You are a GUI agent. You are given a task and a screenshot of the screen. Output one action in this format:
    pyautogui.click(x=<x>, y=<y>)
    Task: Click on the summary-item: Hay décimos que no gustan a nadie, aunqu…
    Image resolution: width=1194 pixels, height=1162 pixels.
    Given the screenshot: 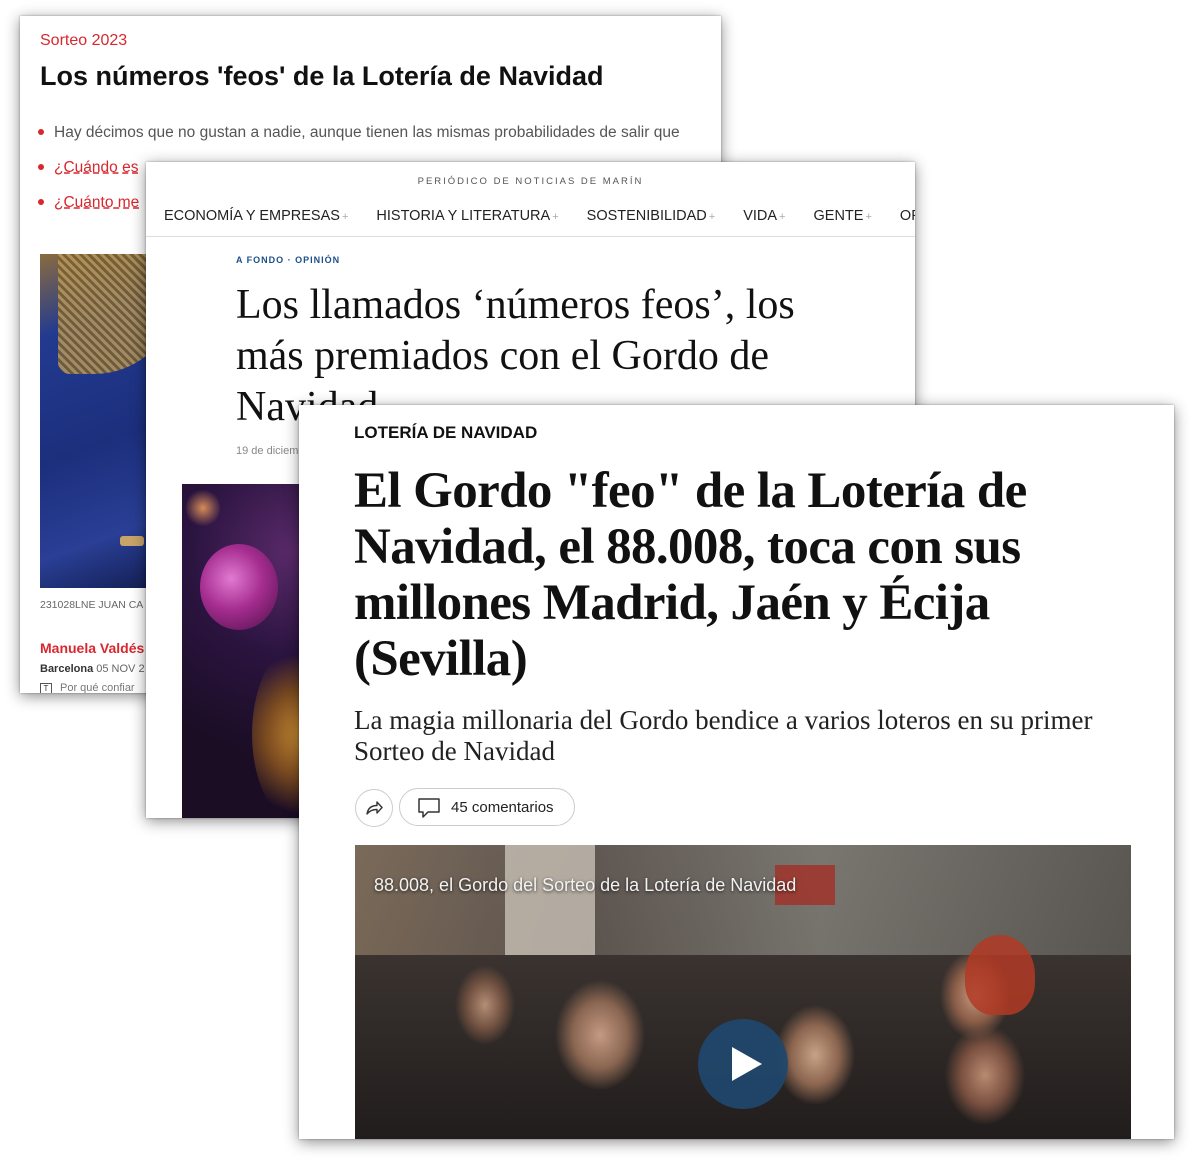 What is the action you would take?
    pyautogui.click(x=359, y=141)
    